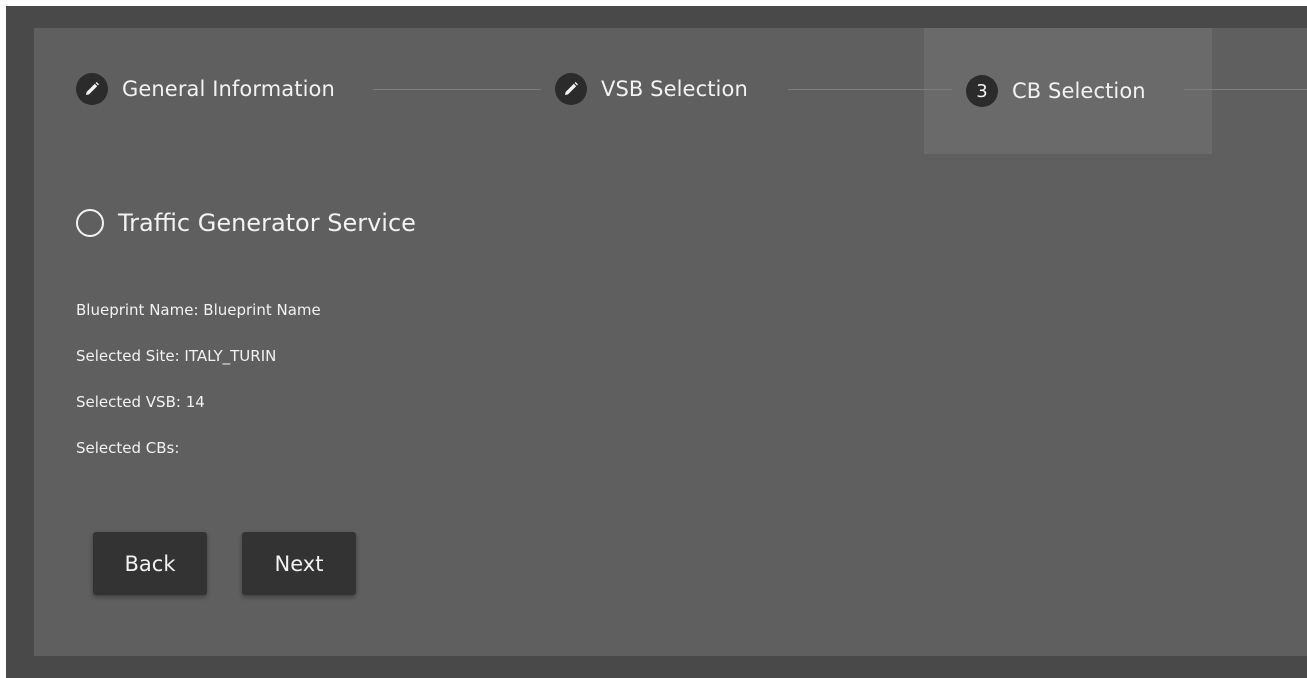 Image resolution: width=1307 pixels, height=678 pixels. Describe the element at coordinates (90, 223) in the screenshot. I see `radio-button` at that location.